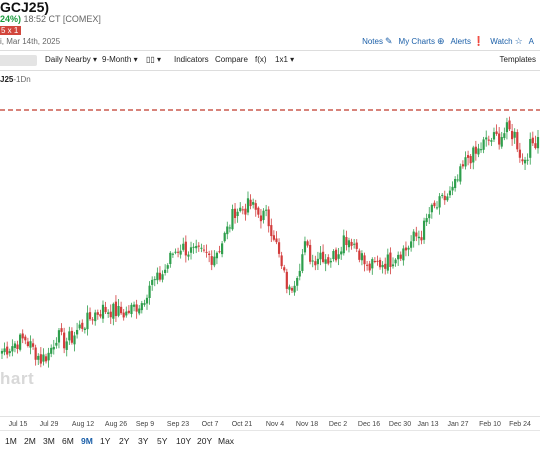 This screenshot has width=540, height=451. Describe the element at coordinates (422, 41) in the screenshot. I see `my-charts-button: My Charts ⊕` at that location.